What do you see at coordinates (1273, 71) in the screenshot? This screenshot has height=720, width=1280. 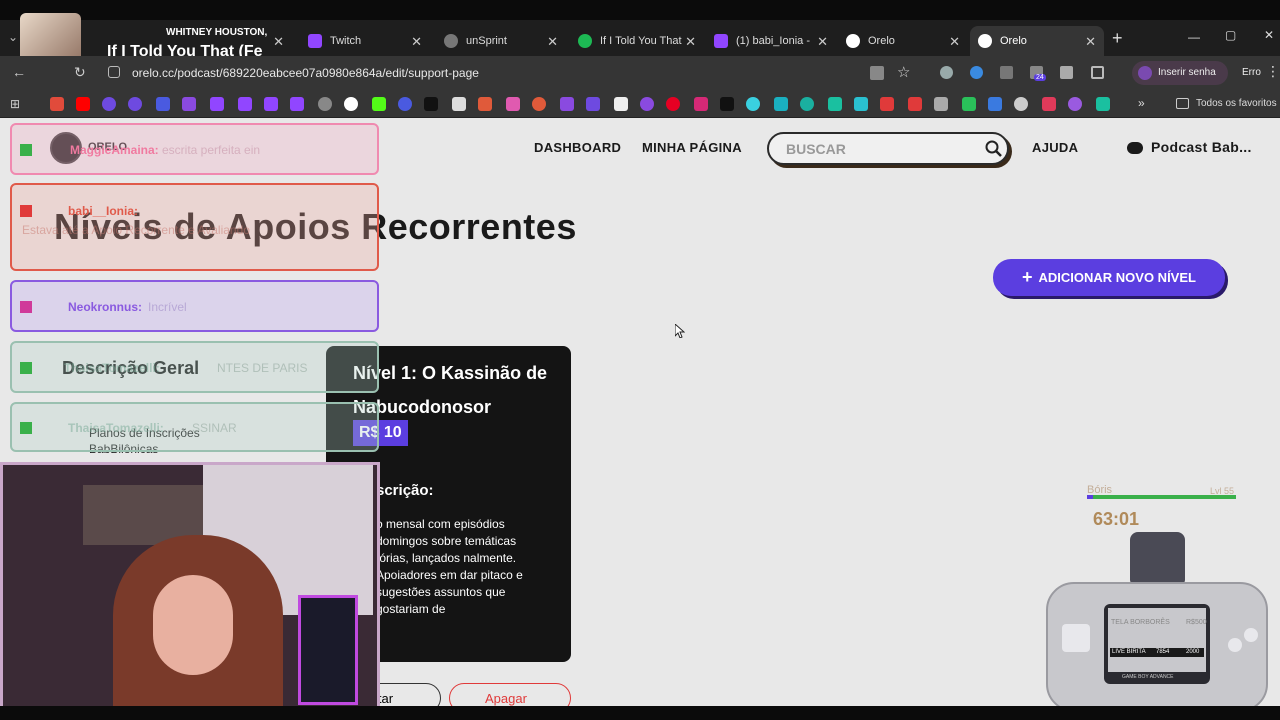 I see `menu-icon: ⋮` at bounding box center [1273, 71].